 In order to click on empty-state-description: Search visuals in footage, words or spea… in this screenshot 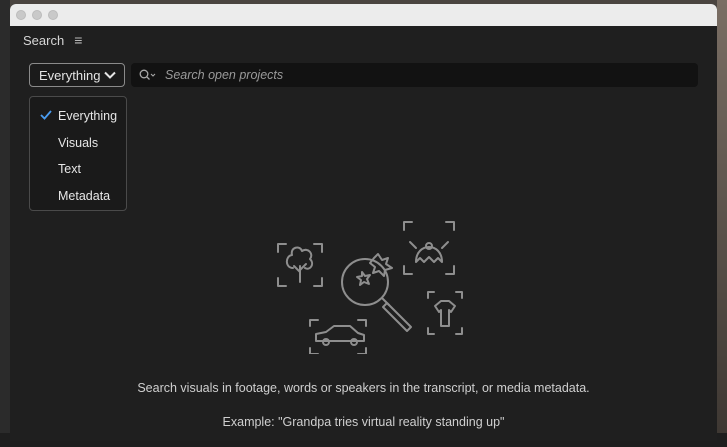, I will do `click(363, 388)`.